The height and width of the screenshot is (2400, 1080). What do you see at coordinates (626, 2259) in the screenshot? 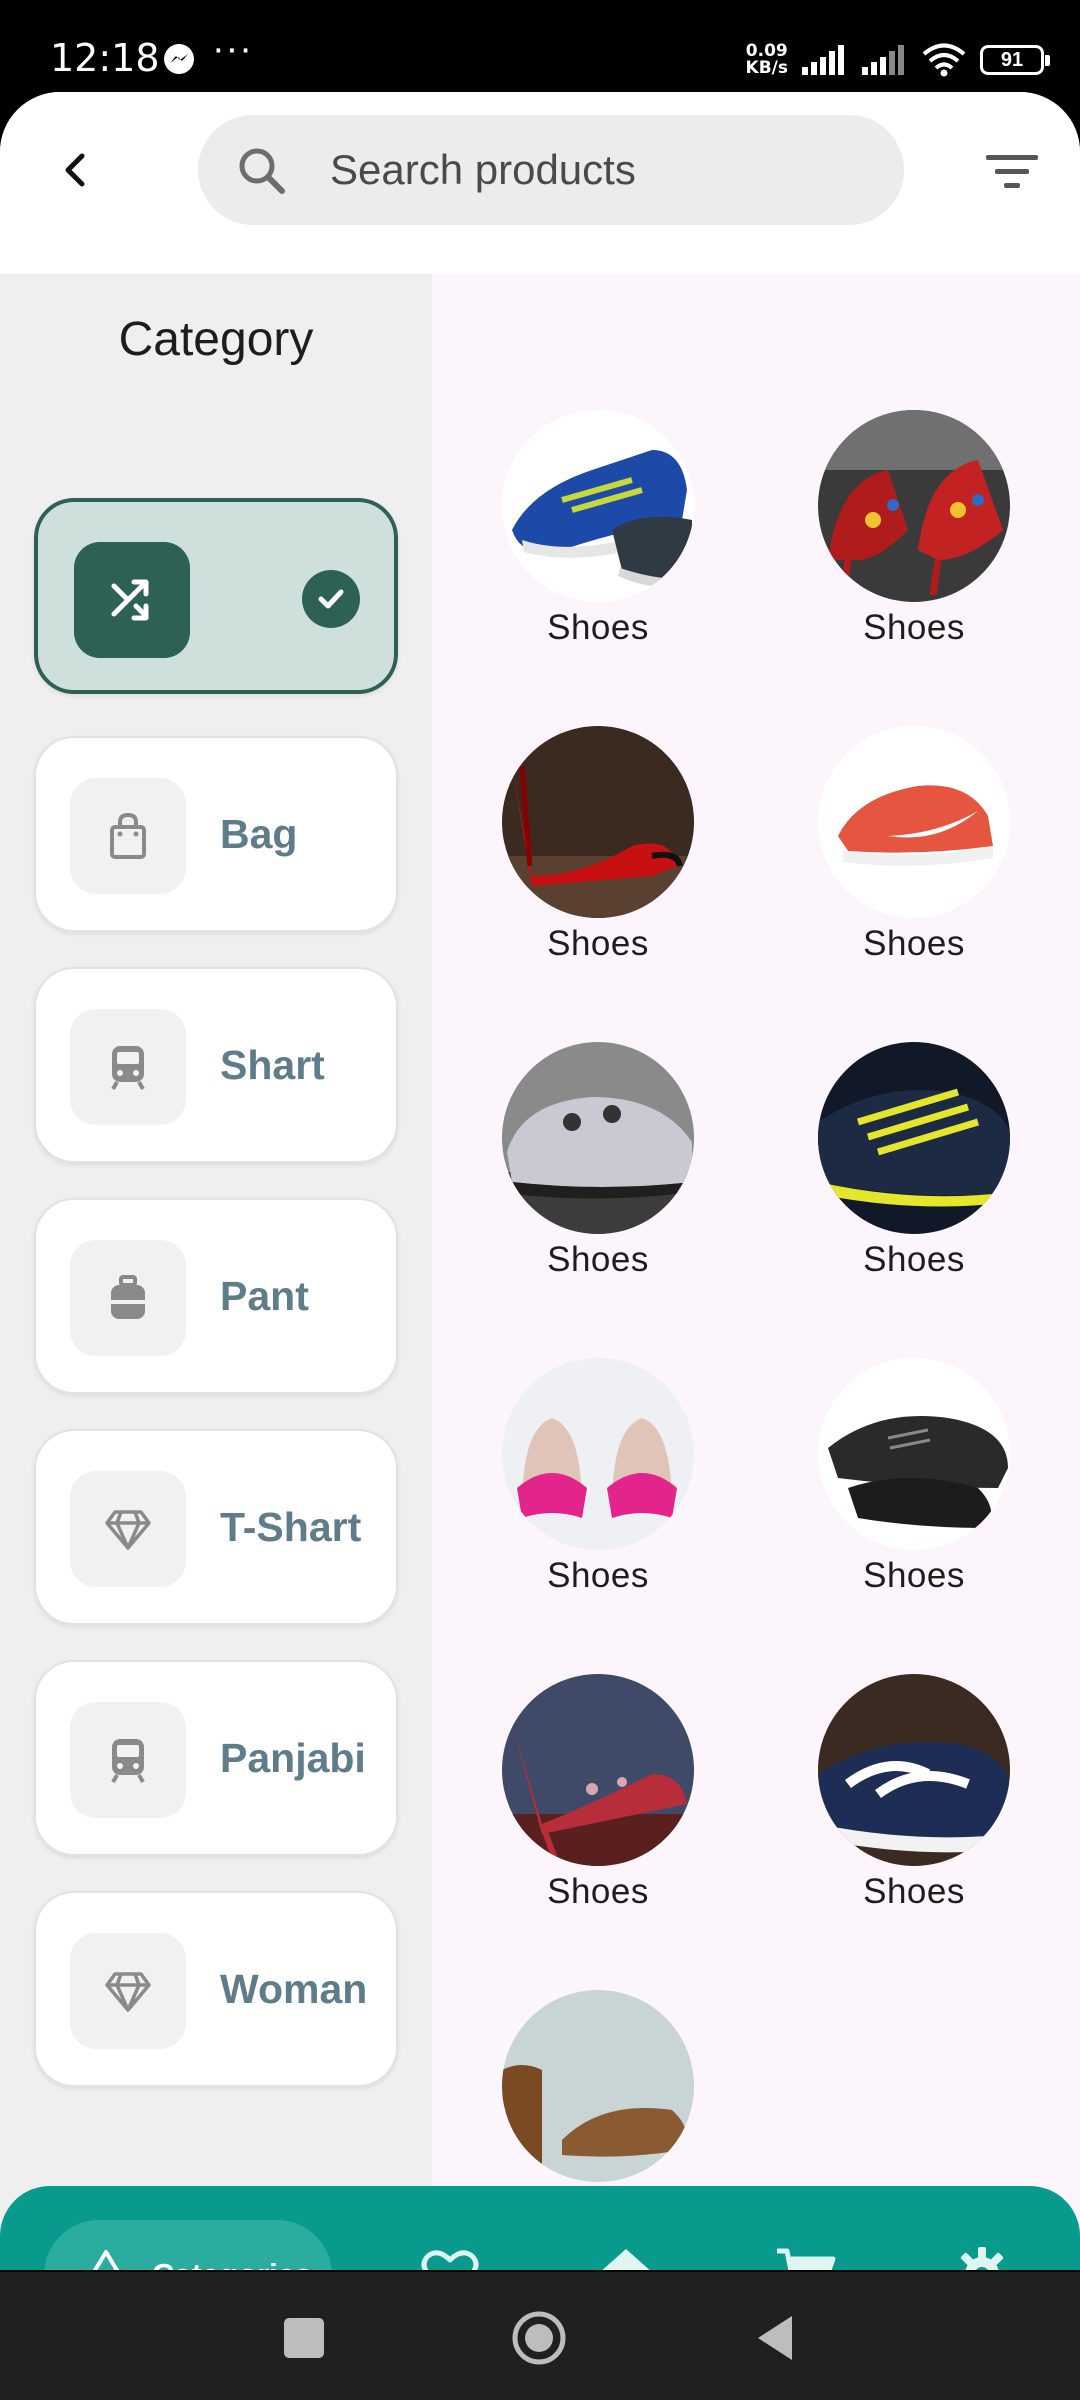
I see `home-icon` at bounding box center [626, 2259].